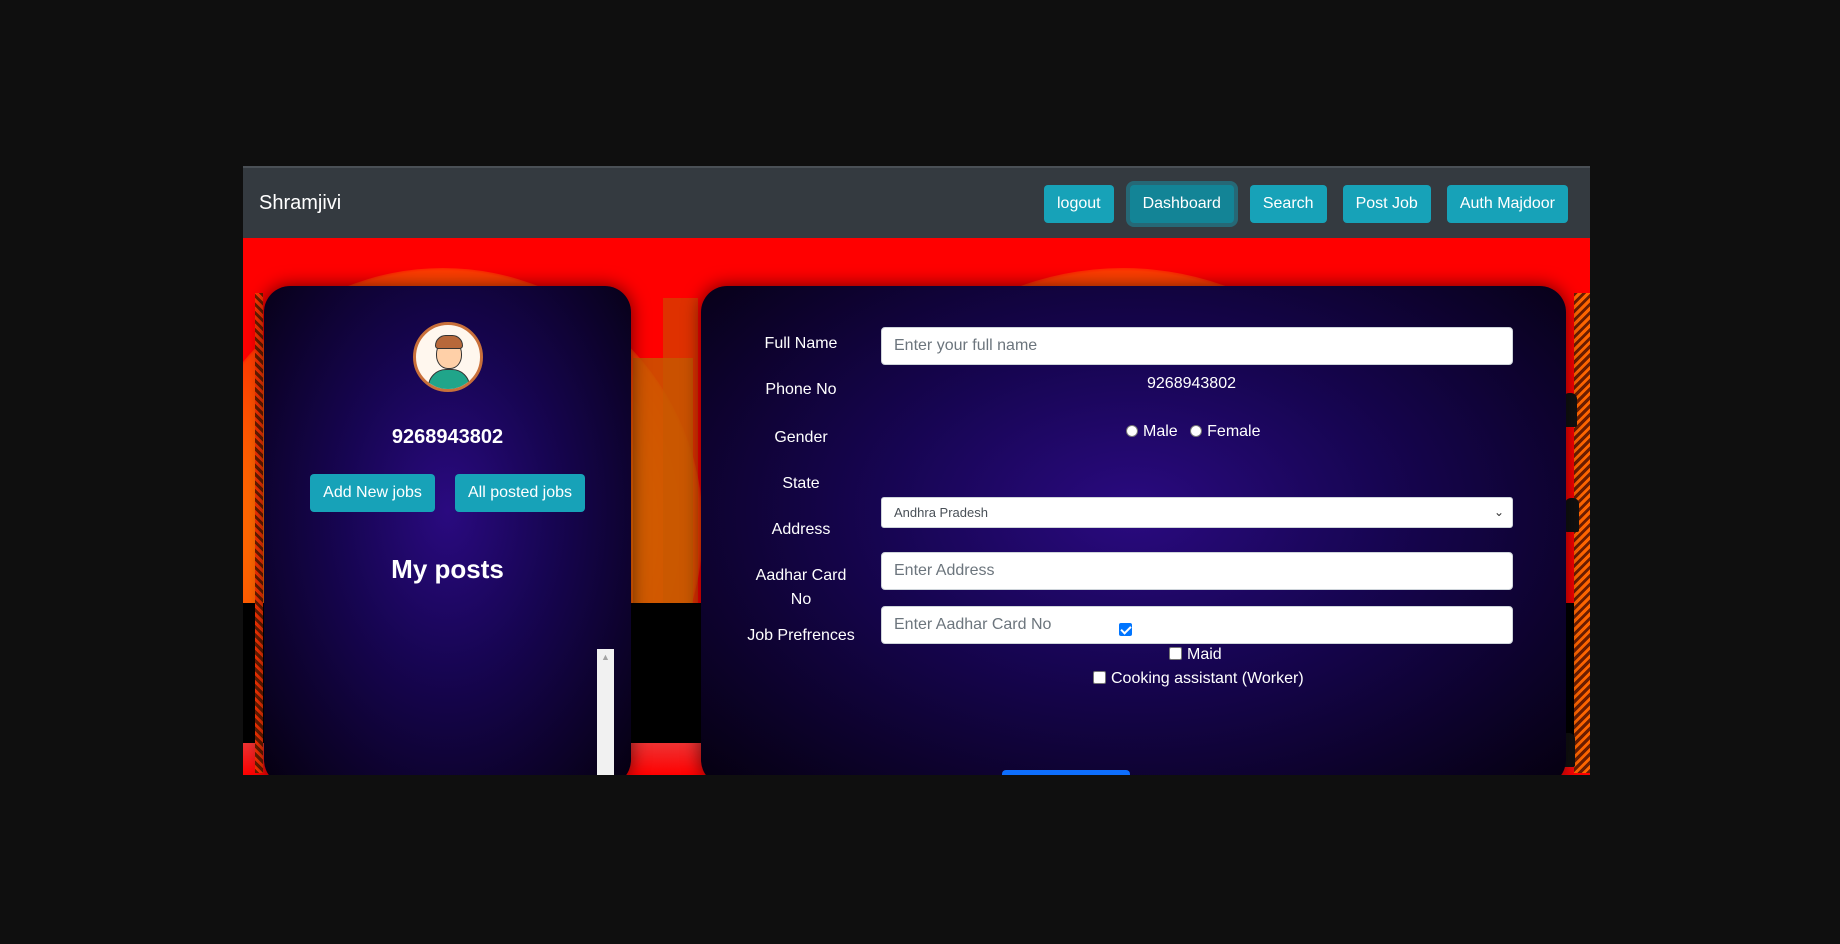 The height and width of the screenshot is (944, 1840). Describe the element at coordinates (1498, 512) in the screenshot. I see `chevron-down-icon: ⌄` at that location.